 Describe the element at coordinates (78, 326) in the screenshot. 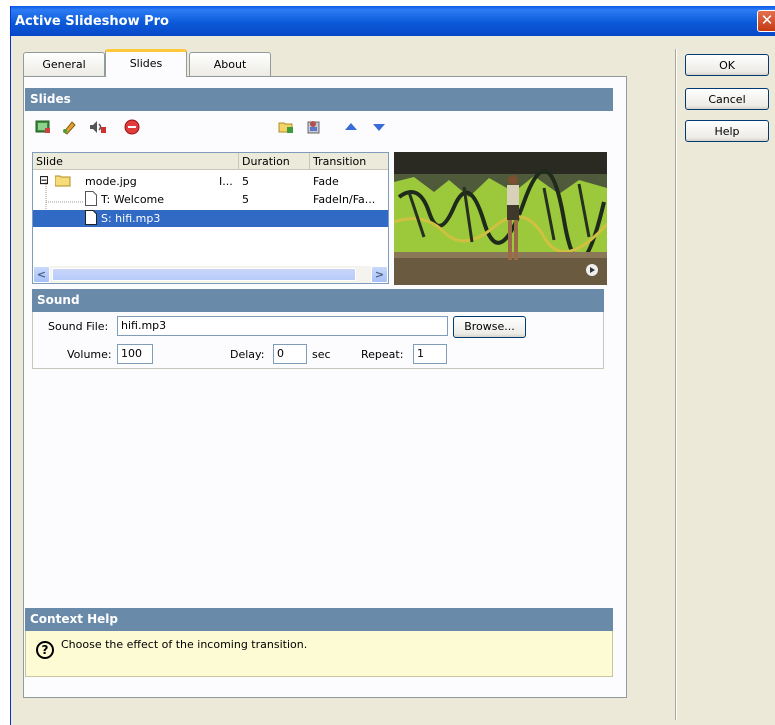

I see `sound-file-label: Sound File:` at that location.